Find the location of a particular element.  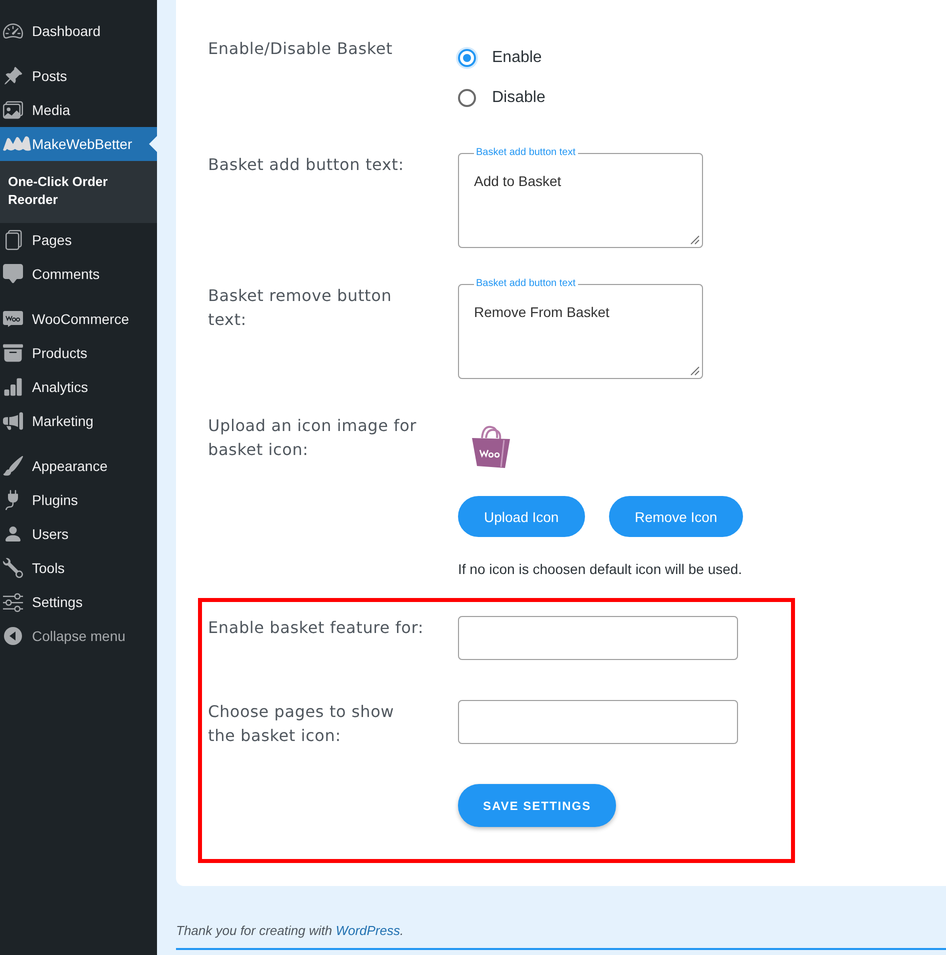

menu-item: Analytics is located at coordinates (78, 387).